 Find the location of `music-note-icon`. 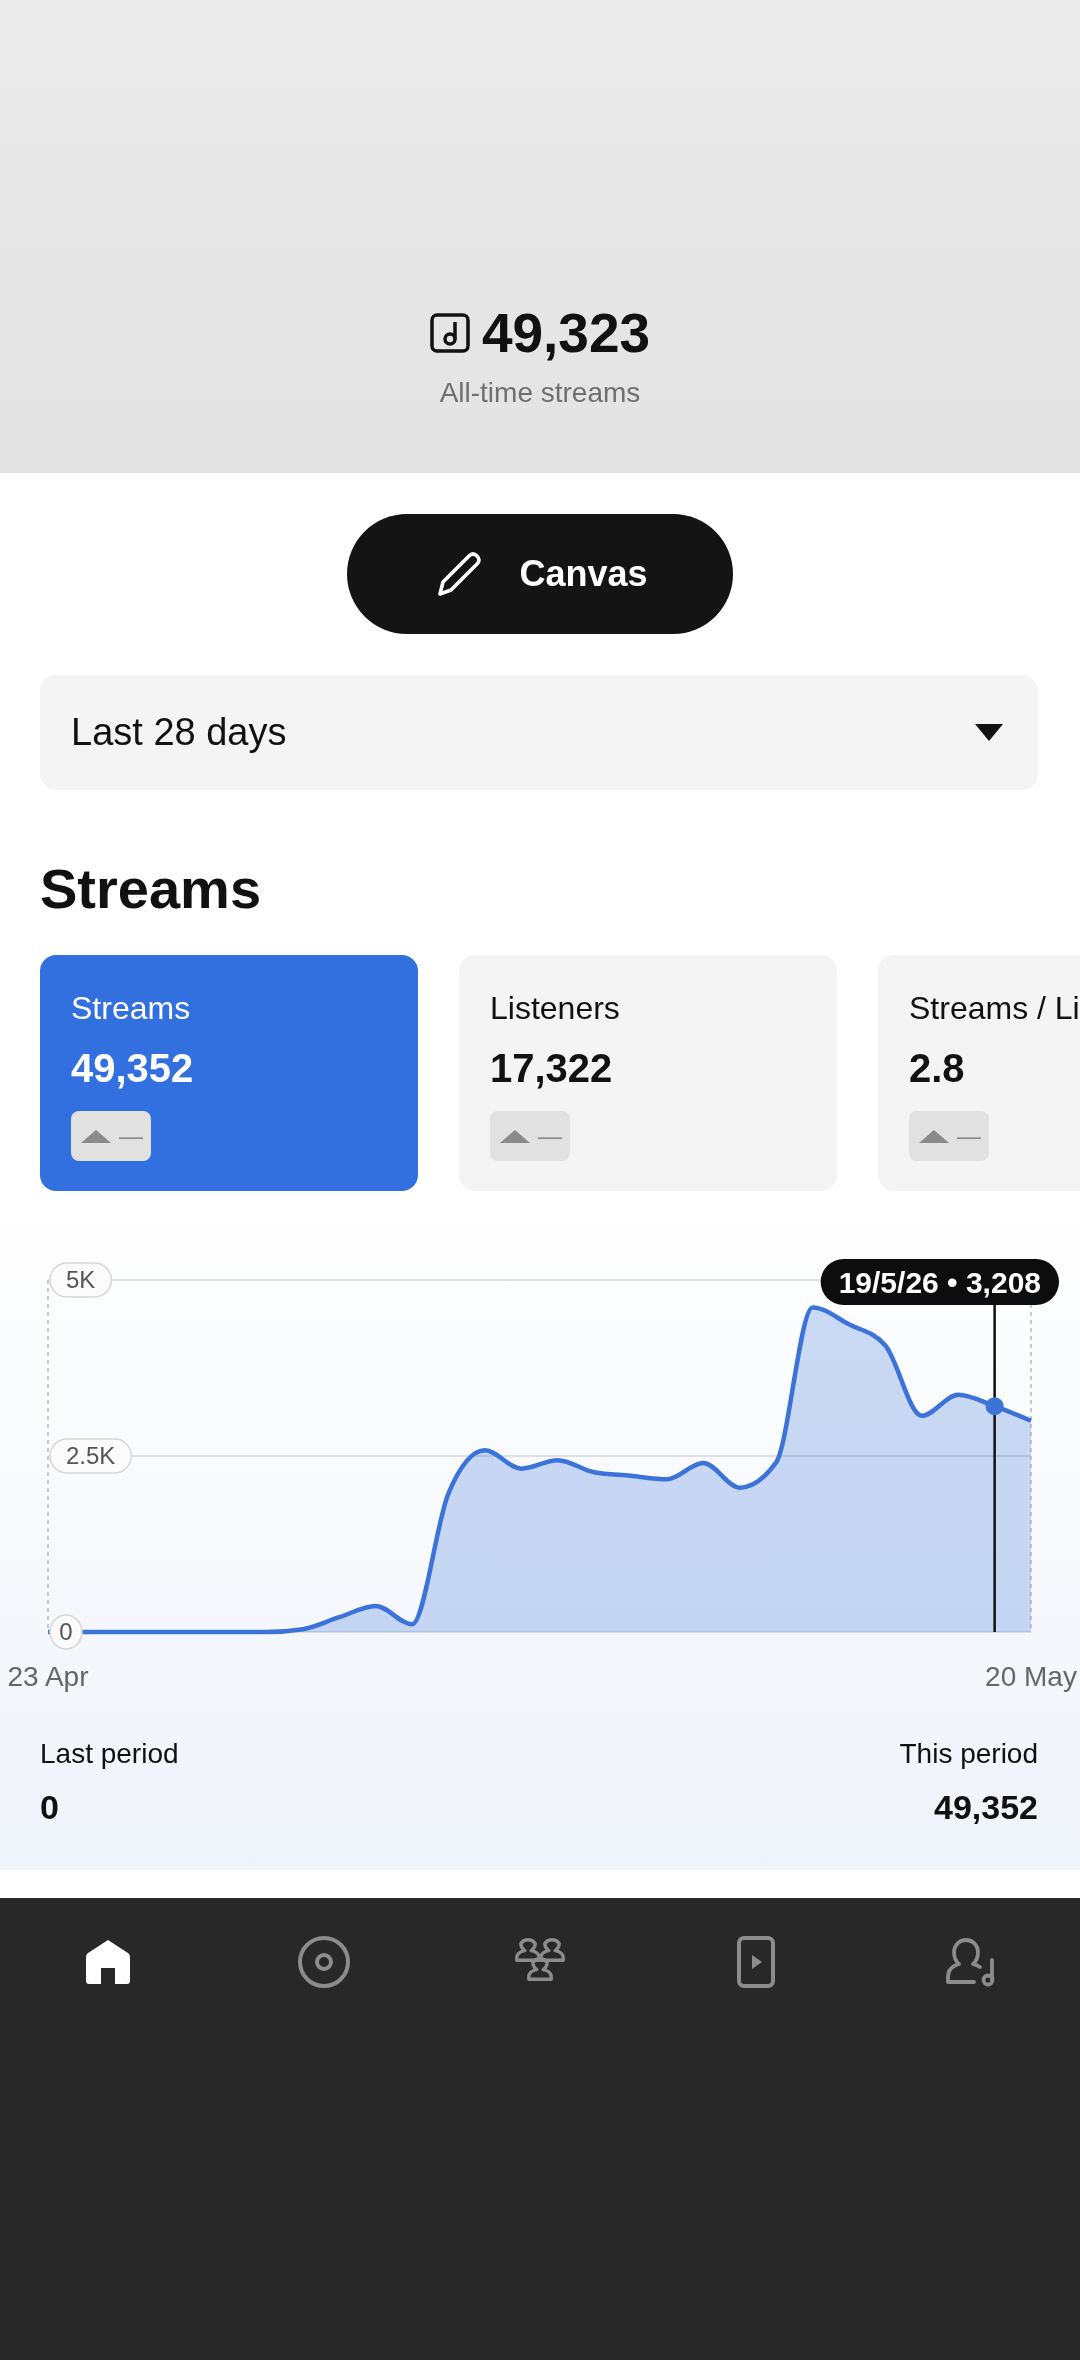

music-note-icon is located at coordinates (449, 333).